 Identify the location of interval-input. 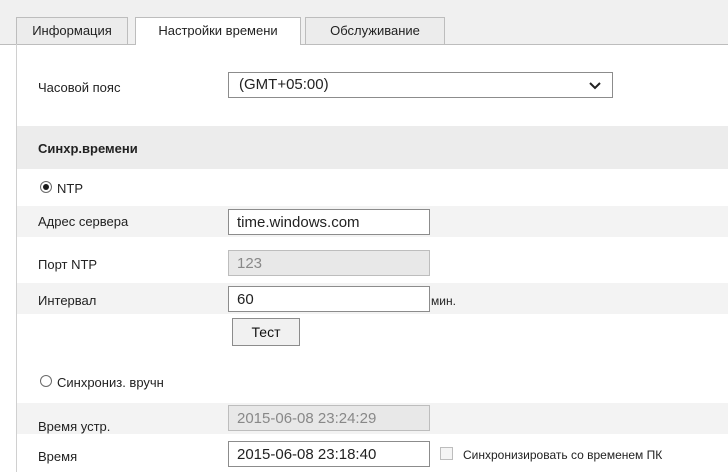
(329, 299).